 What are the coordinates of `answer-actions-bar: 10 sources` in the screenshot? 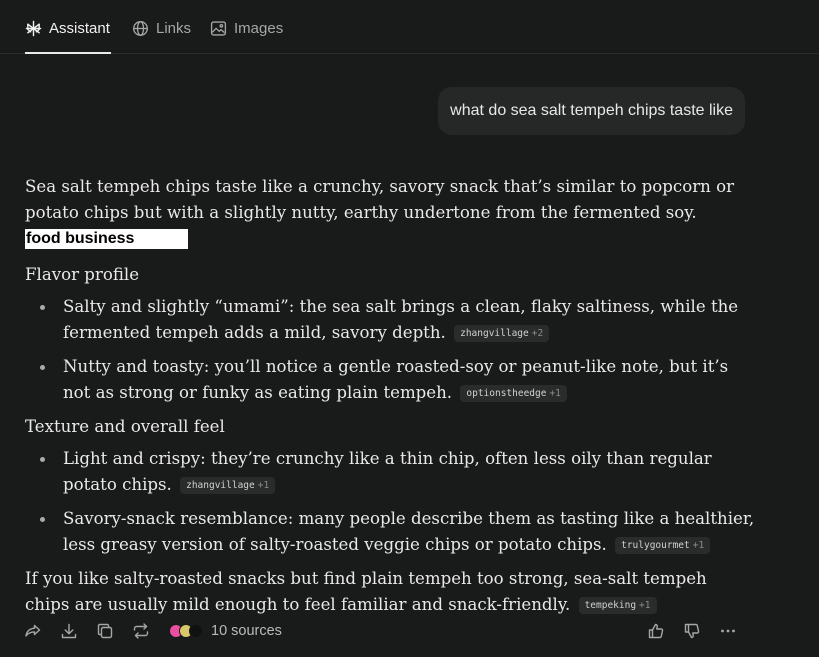 It's located at (409, 631).